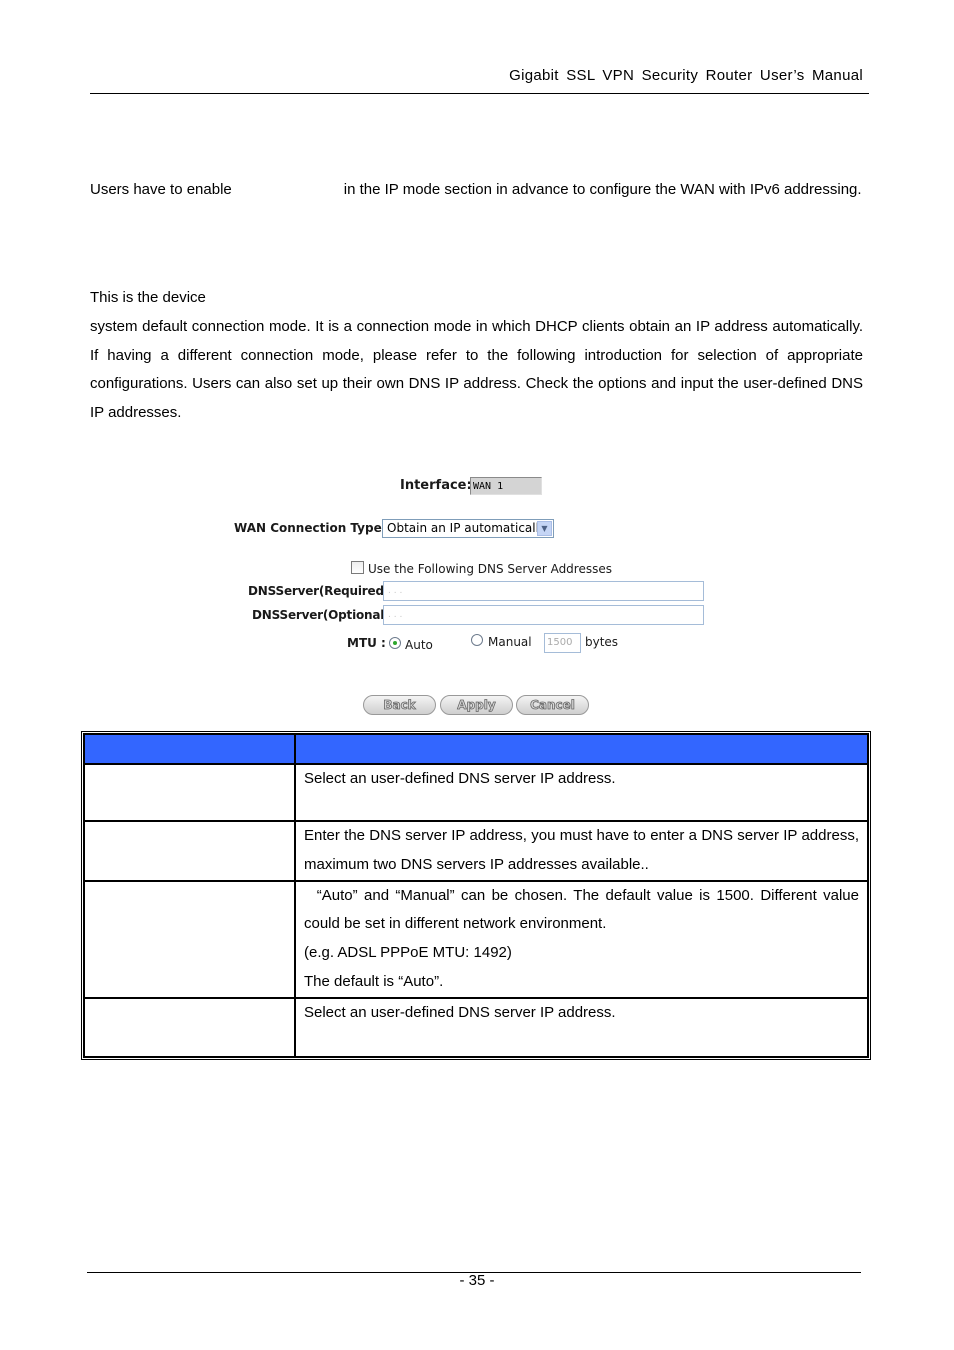 This screenshot has height=1350, width=954. What do you see at coordinates (552, 705) in the screenshot?
I see `cancel-button: Cancel` at bounding box center [552, 705].